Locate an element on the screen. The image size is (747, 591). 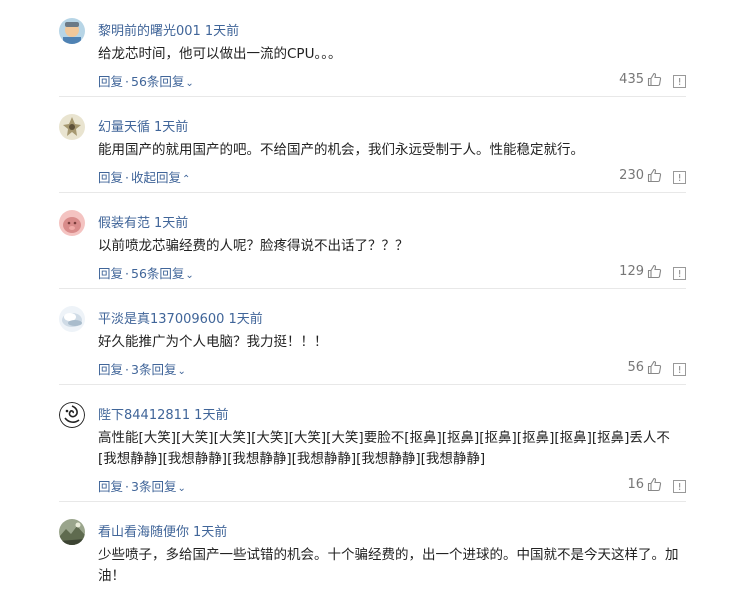
comment-right-actions: 56 is located at coordinates (656, 367).